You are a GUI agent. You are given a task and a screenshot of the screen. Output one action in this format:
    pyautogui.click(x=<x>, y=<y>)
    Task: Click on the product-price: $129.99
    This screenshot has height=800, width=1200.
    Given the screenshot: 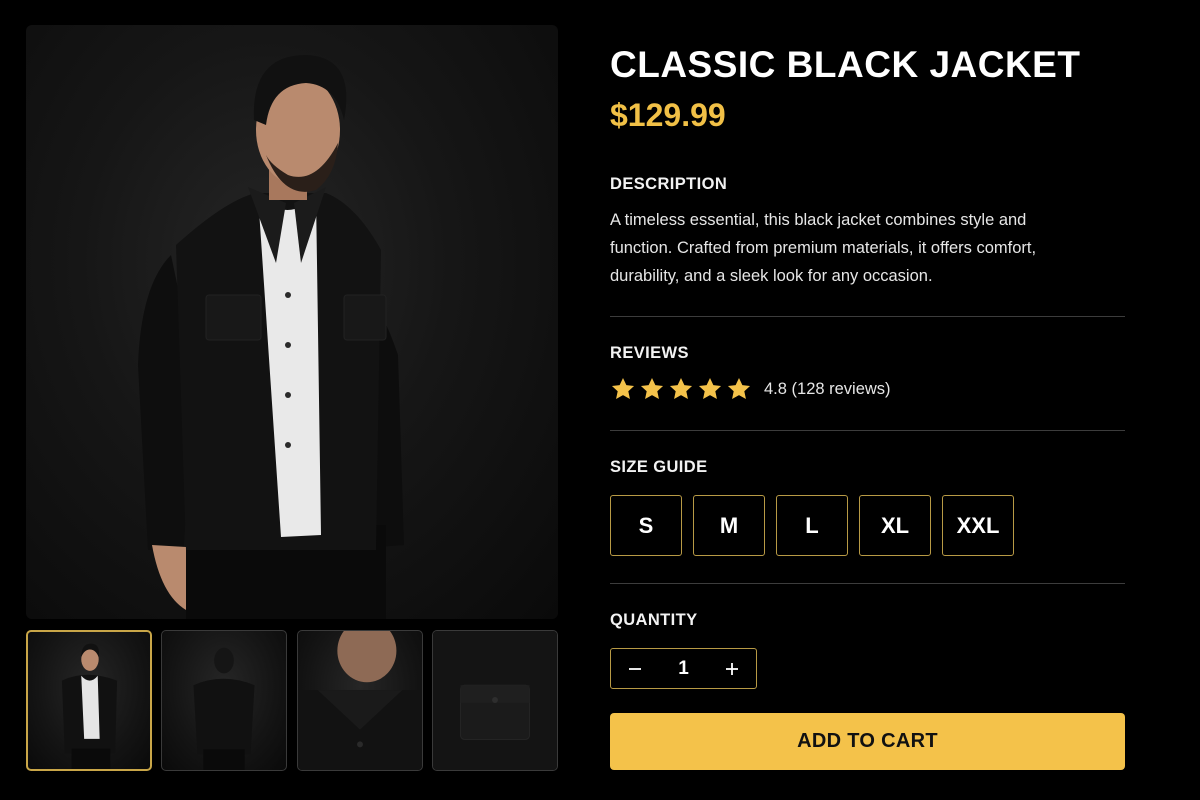 What is the action you would take?
    pyautogui.click(x=668, y=115)
    